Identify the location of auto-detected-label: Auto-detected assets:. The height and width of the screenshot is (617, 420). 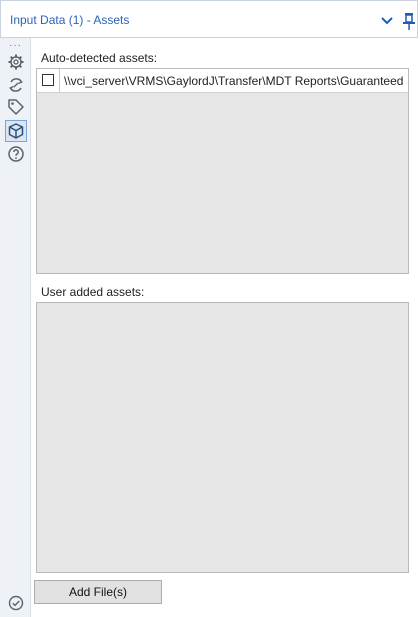
(99, 58).